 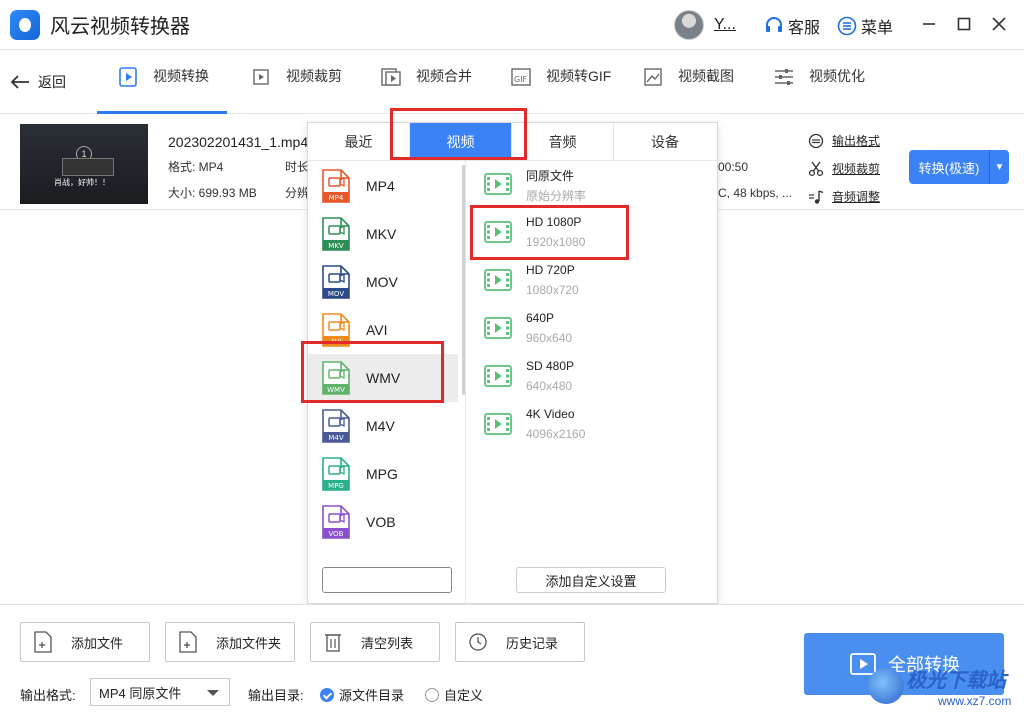 I want to click on sliders-icon, so click(x=784, y=77).